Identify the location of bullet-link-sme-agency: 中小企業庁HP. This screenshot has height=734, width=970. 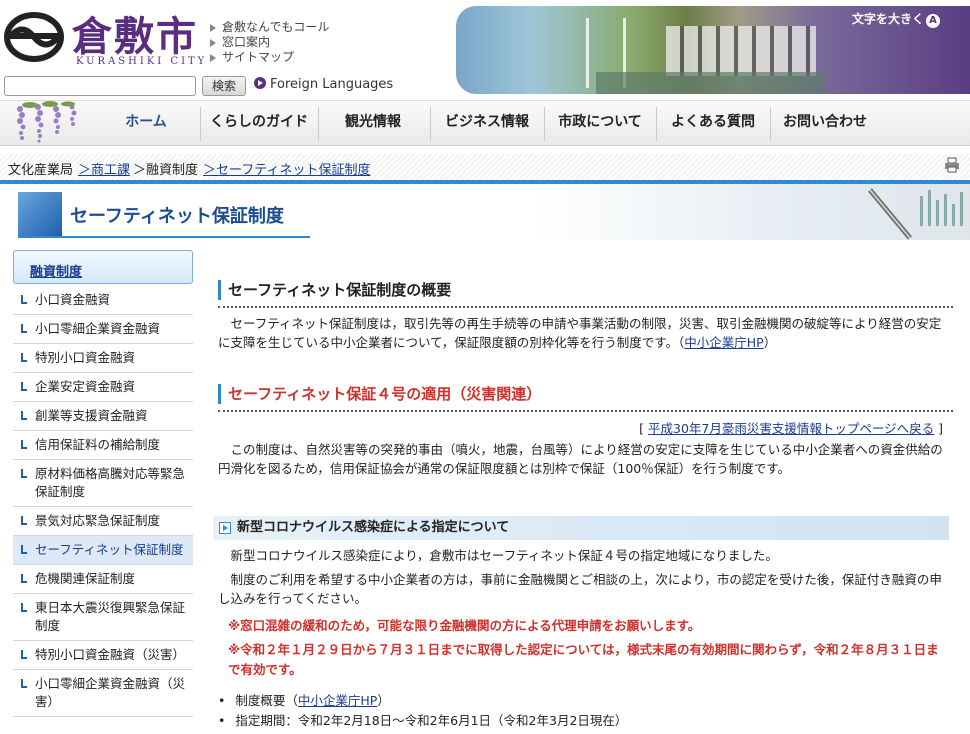
(337, 700).